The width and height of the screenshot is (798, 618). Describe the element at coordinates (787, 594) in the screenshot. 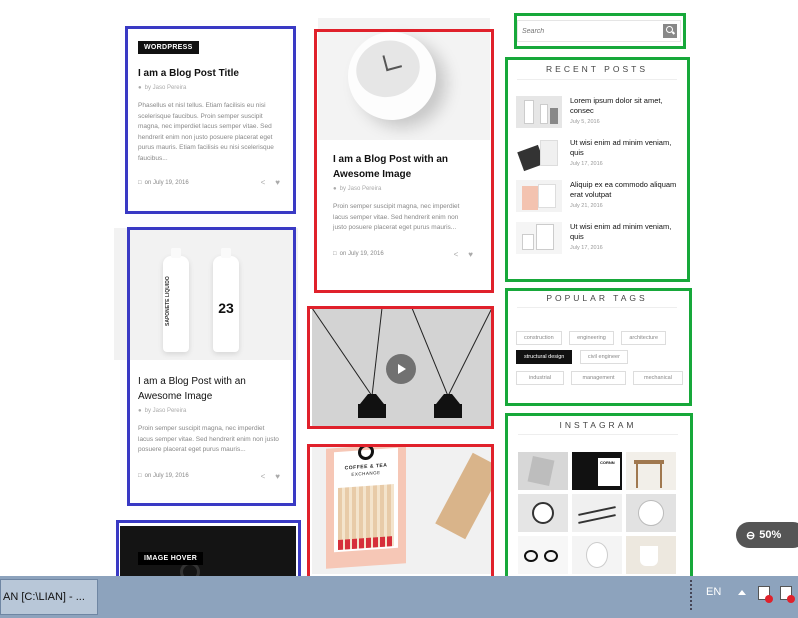

I see `volume-icon` at that location.